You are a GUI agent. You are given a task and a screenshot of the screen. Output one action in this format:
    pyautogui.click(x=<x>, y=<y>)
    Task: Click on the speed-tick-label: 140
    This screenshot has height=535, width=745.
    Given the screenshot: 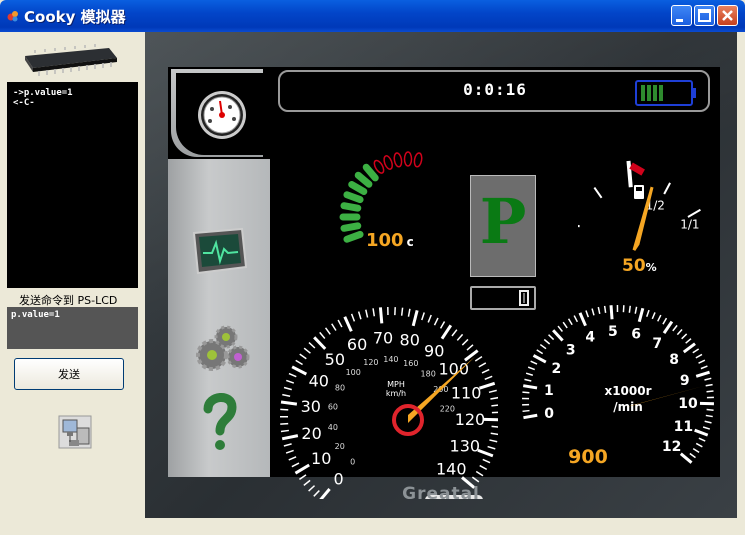 What is the action you would take?
    pyautogui.click(x=451, y=468)
    